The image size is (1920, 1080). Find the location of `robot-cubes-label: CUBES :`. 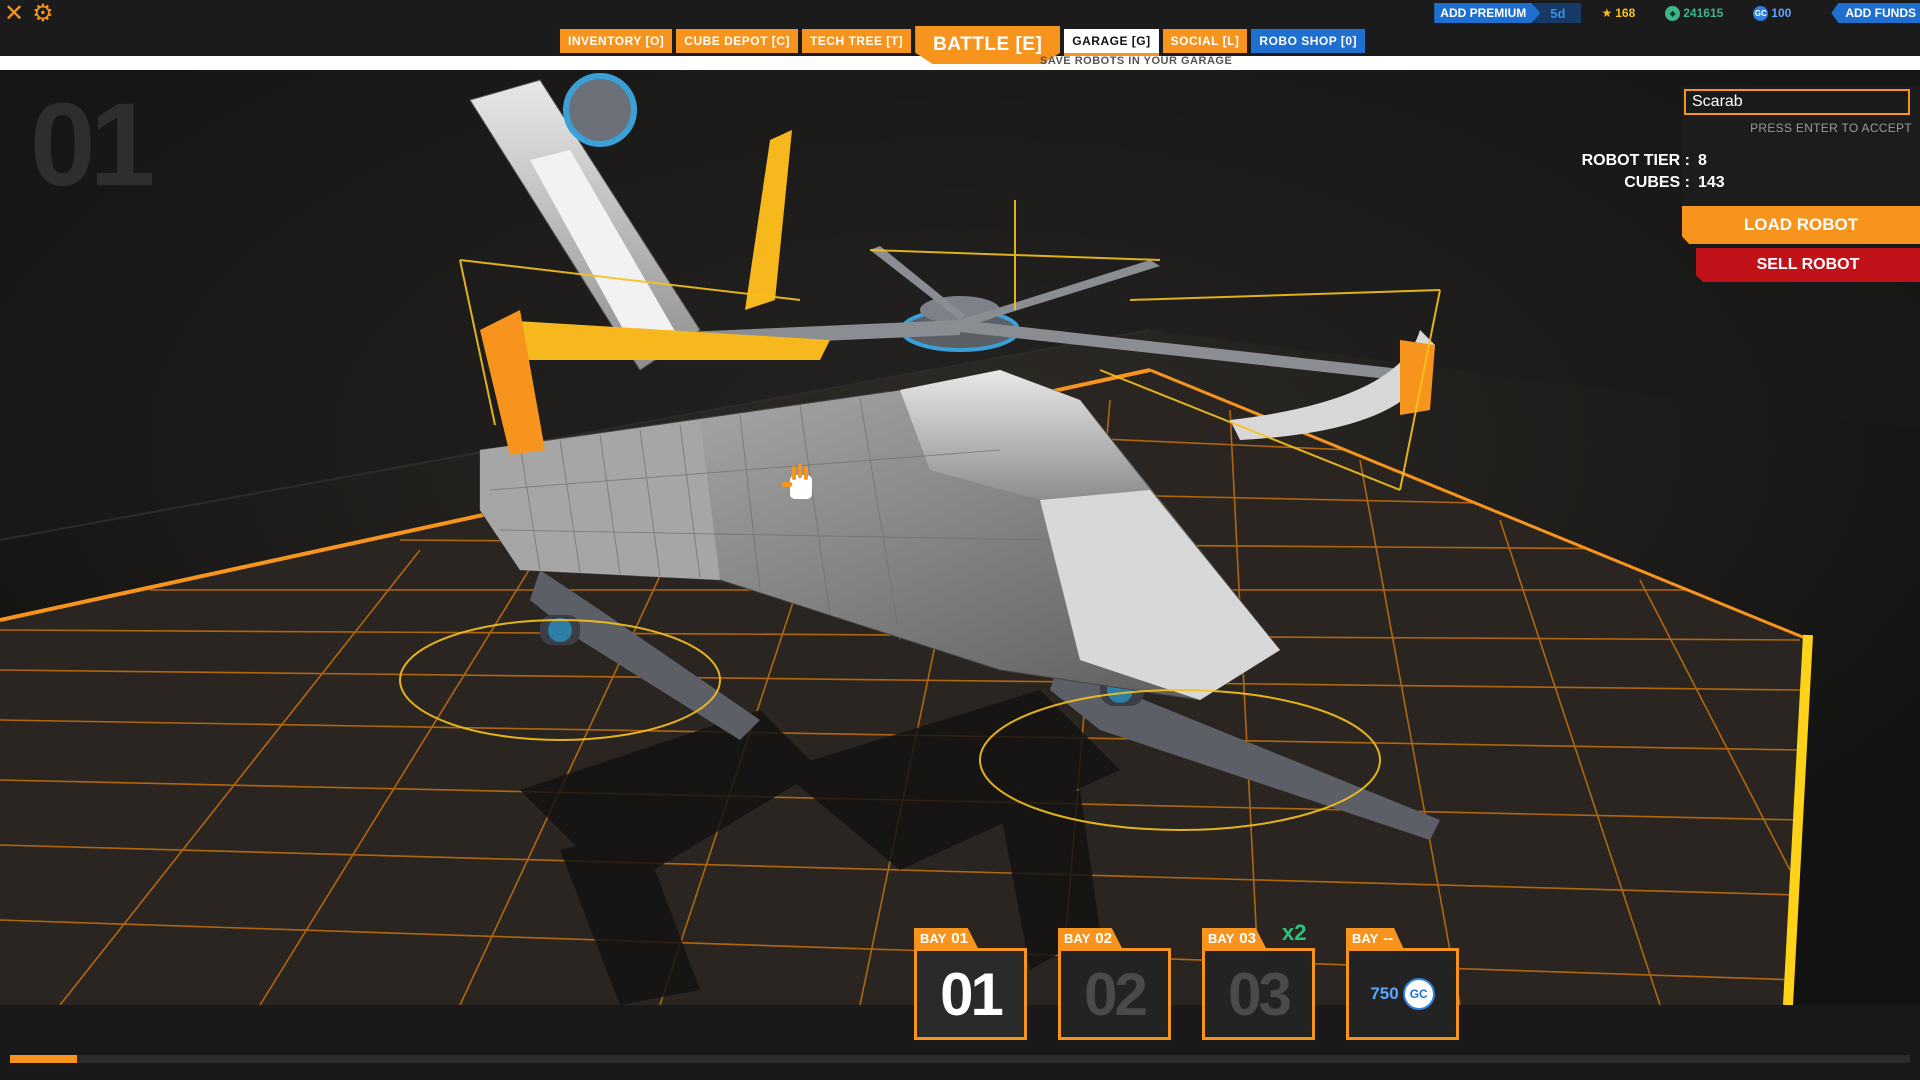

robot-cubes-label: CUBES : is located at coordinates (1657, 182).